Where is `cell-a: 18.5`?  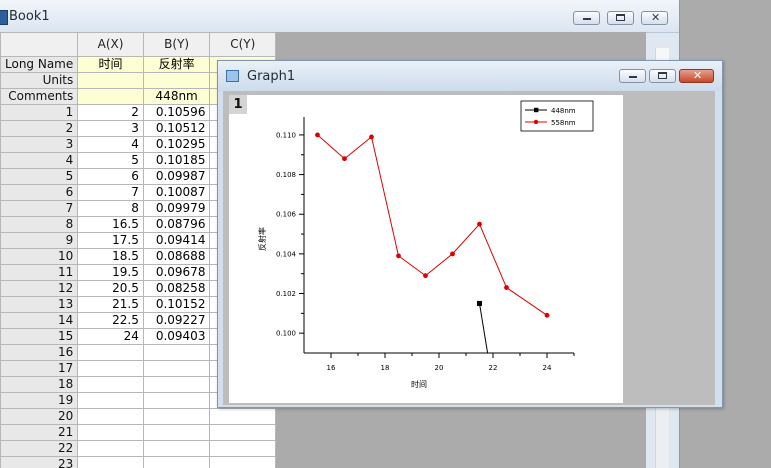 cell-a: 18.5 is located at coordinates (110, 256).